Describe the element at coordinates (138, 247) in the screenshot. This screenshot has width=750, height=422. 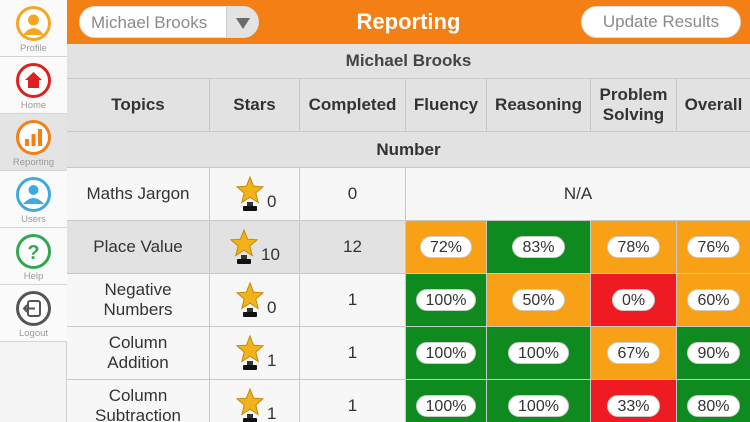
I see `topic-cell: Place Value` at that location.